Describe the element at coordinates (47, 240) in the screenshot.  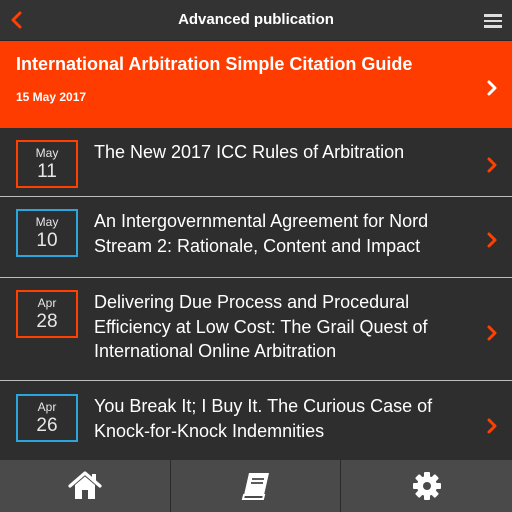
I see `date-day: 10` at that location.